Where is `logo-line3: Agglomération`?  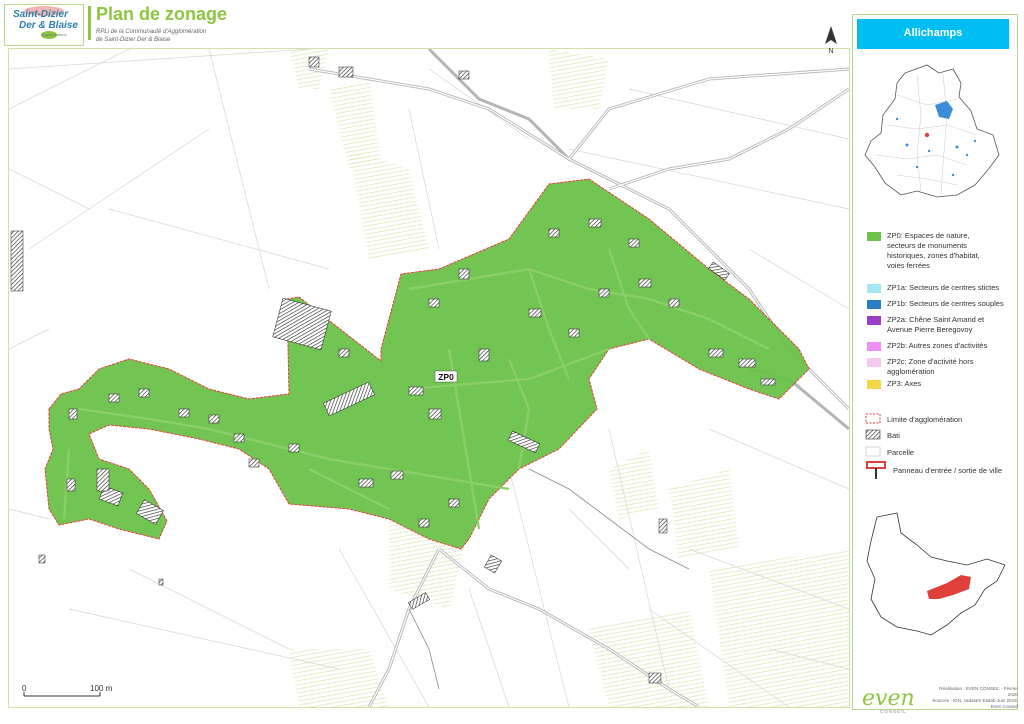
logo-line3: Agglomération is located at coordinates (54, 34).